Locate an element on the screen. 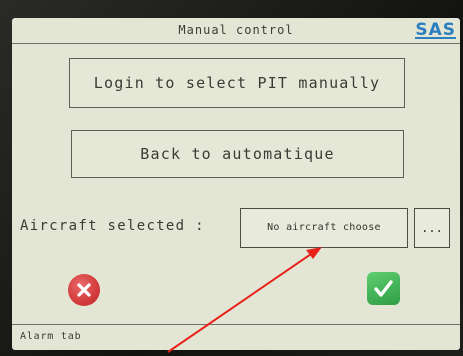  back-to-automatic-button: Back to automatique is located at coordinates (237, 154).